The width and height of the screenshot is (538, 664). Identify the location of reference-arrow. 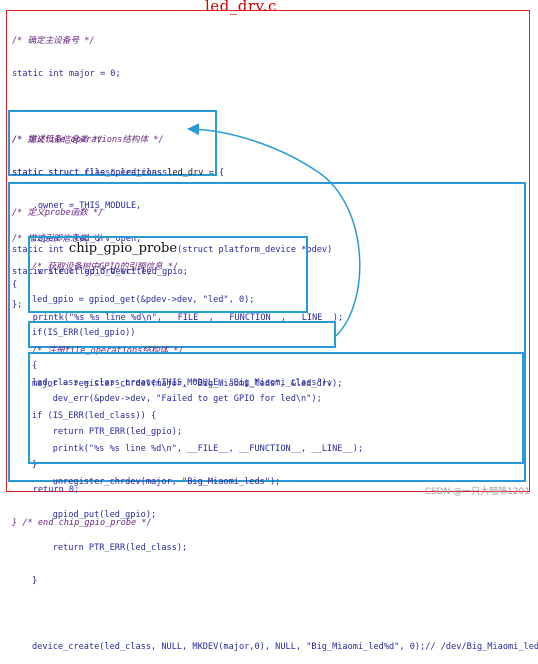
(274, 230).